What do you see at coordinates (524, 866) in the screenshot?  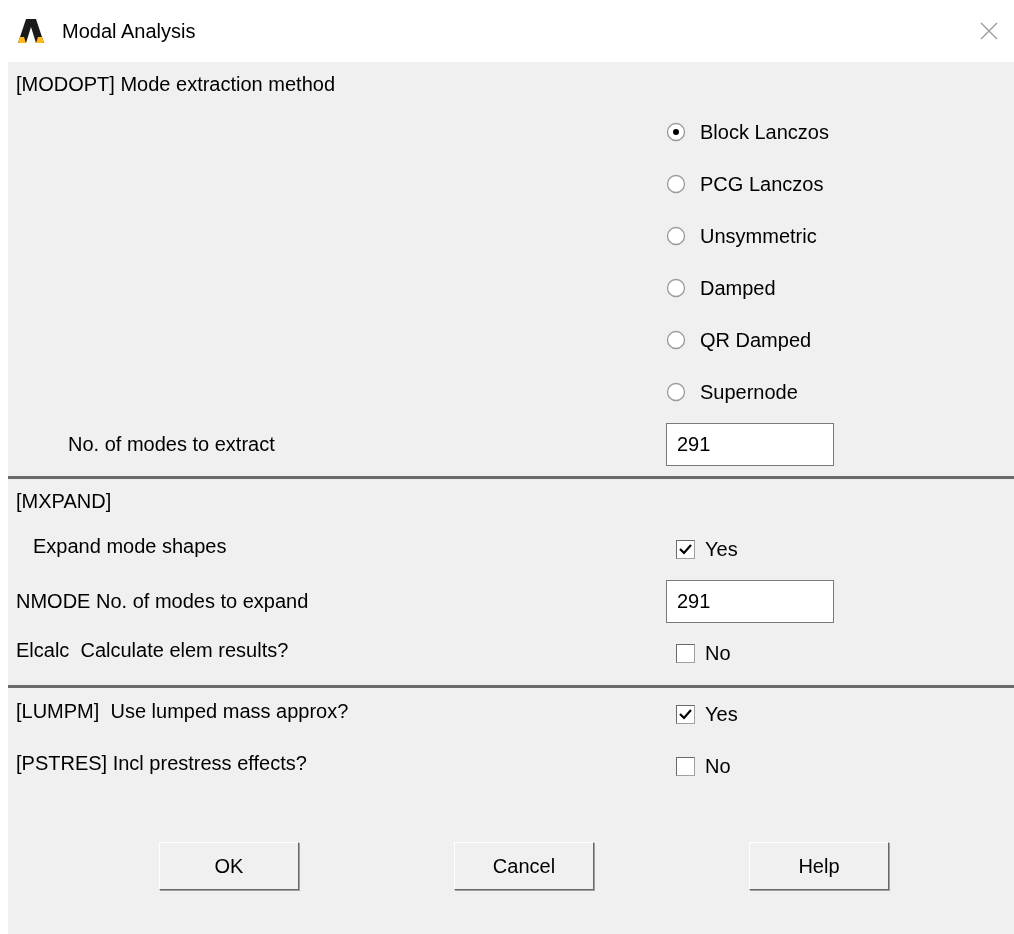 I see `dialog-button: Cancel` at bounding box center [524, 866].